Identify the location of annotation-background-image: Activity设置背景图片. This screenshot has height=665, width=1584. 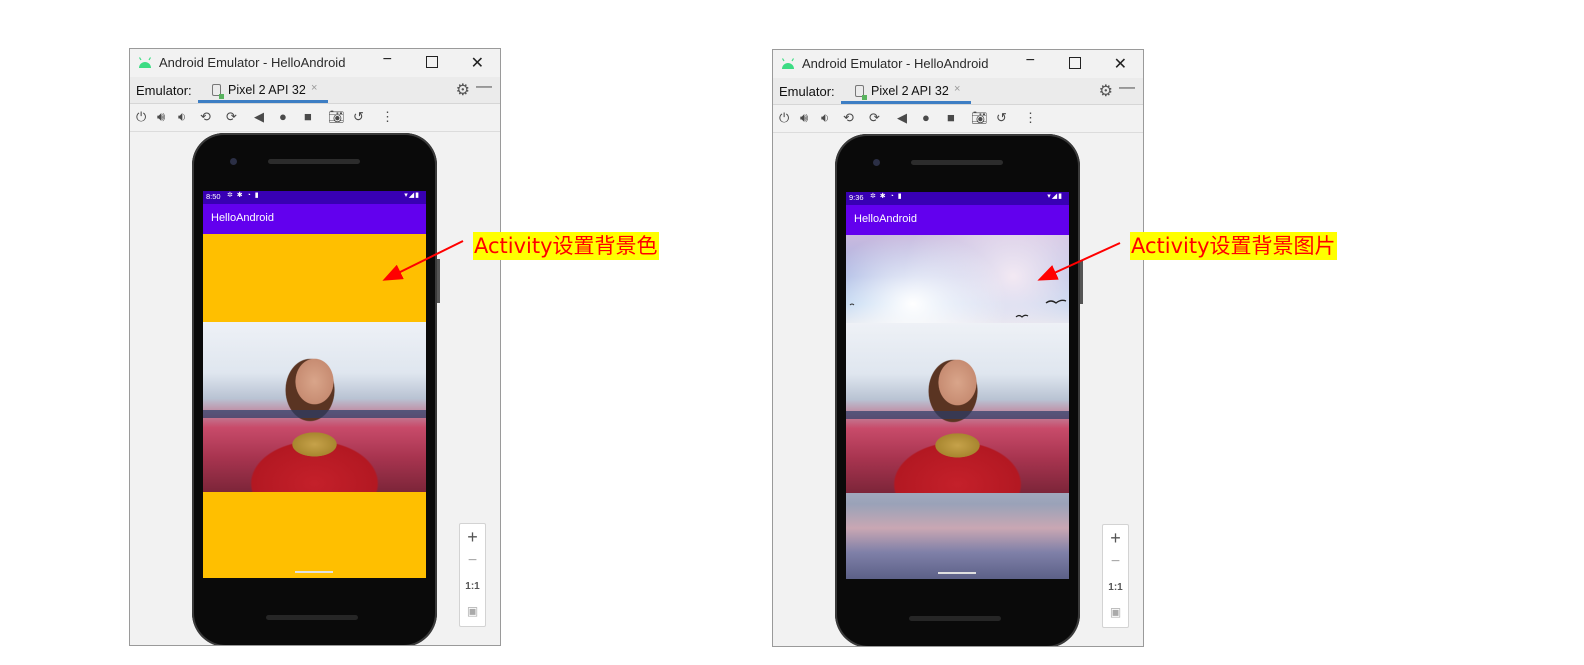
(1233, 246).